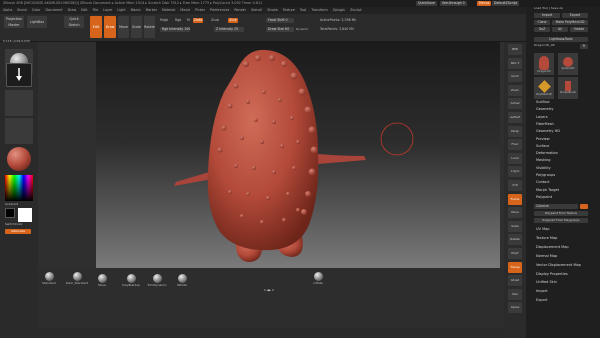  What do you see at coordinates (84, 10) in the screenshot?
I see `menu-item-edit: Edit` at bounding box center [84, 10].